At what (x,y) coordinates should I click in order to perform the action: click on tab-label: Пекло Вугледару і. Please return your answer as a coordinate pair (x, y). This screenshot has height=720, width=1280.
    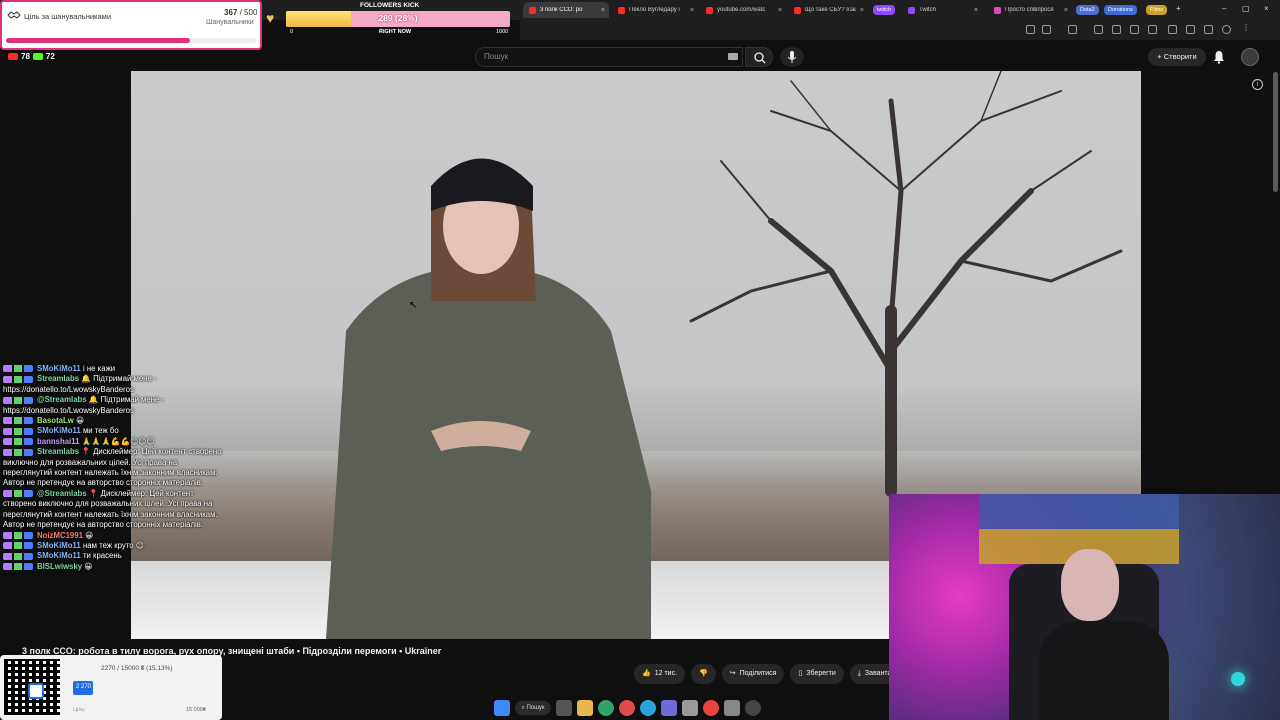
    Looking at the image, I should click on (654, 10).